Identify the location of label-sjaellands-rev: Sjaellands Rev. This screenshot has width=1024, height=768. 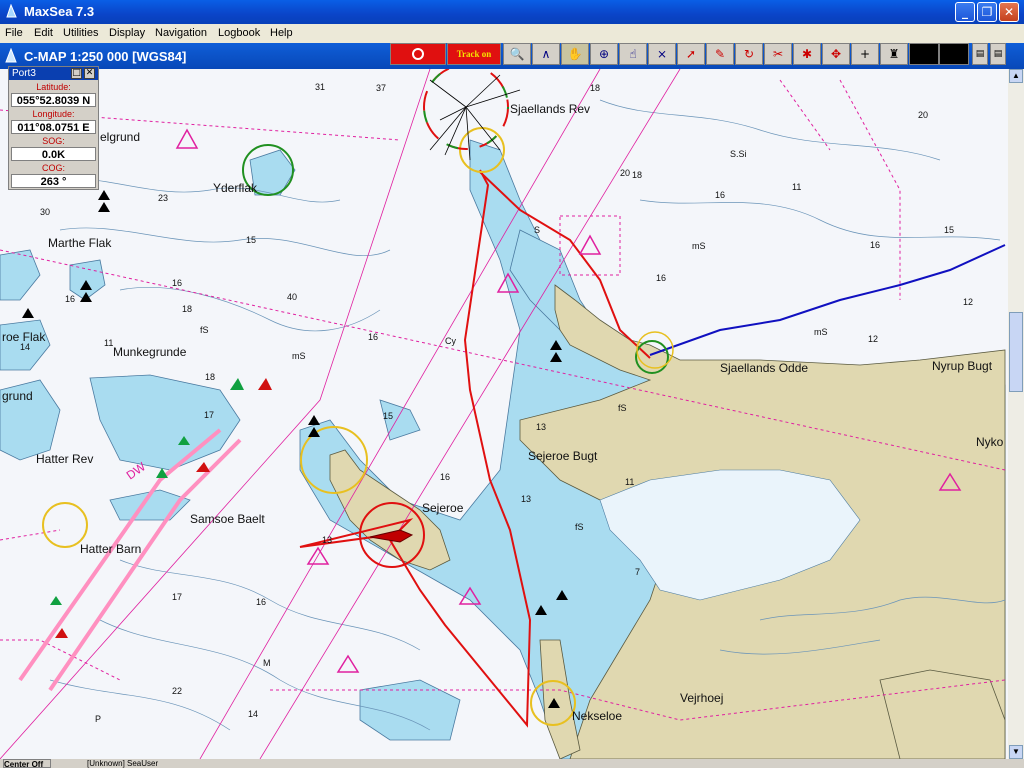
(550, 109).